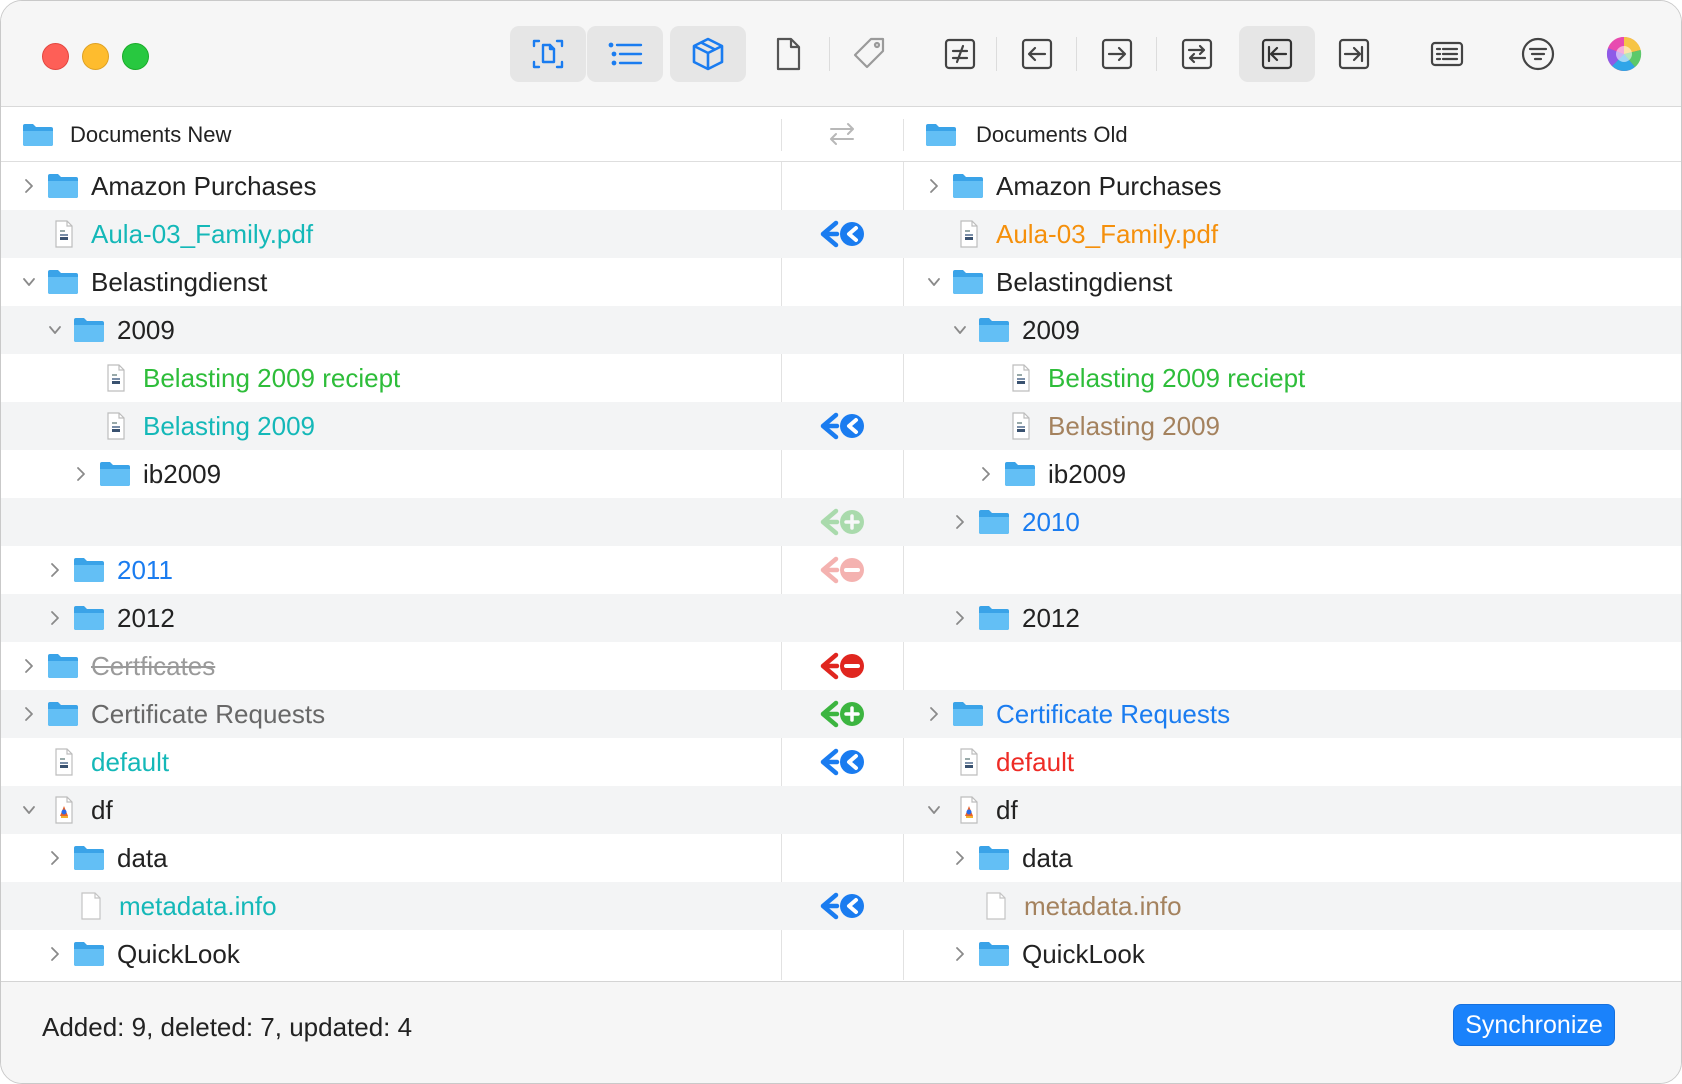 Image resolution: width=1682 pixels, height=1084 pixels. I want to click on comparison-row: default default, so click(841, 762).